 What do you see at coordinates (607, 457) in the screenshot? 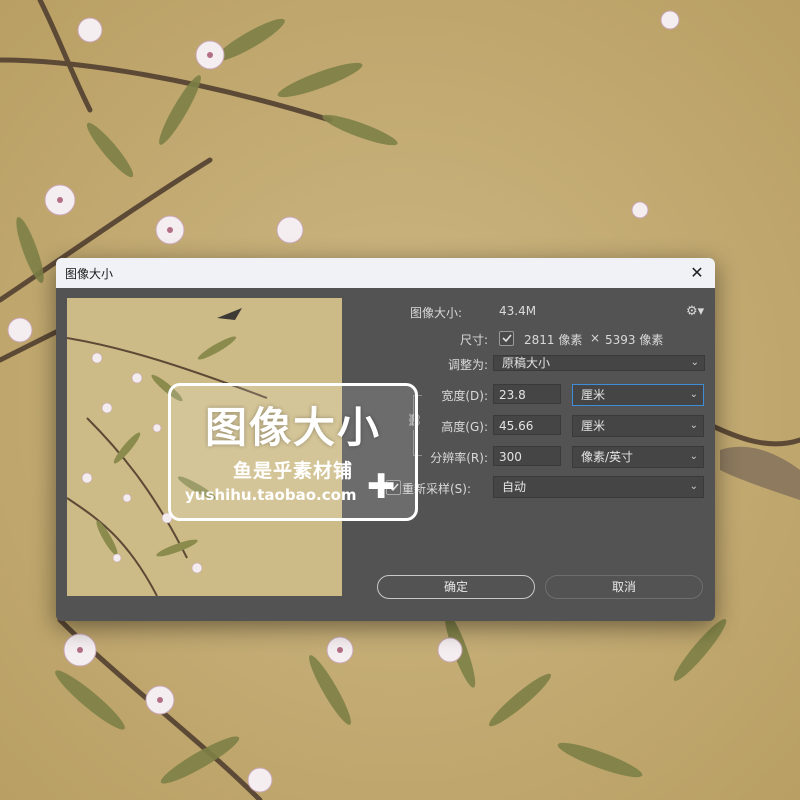
I see `resolution-unit-value: 像素/英寸` at bounding box center [607, 457].